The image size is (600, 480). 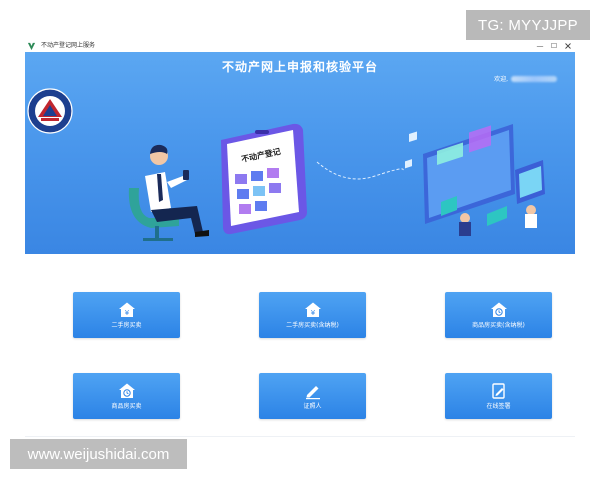 I want to click on tg-overlay-tag: TG: MYYJJPP, so click(x=528, y=25).